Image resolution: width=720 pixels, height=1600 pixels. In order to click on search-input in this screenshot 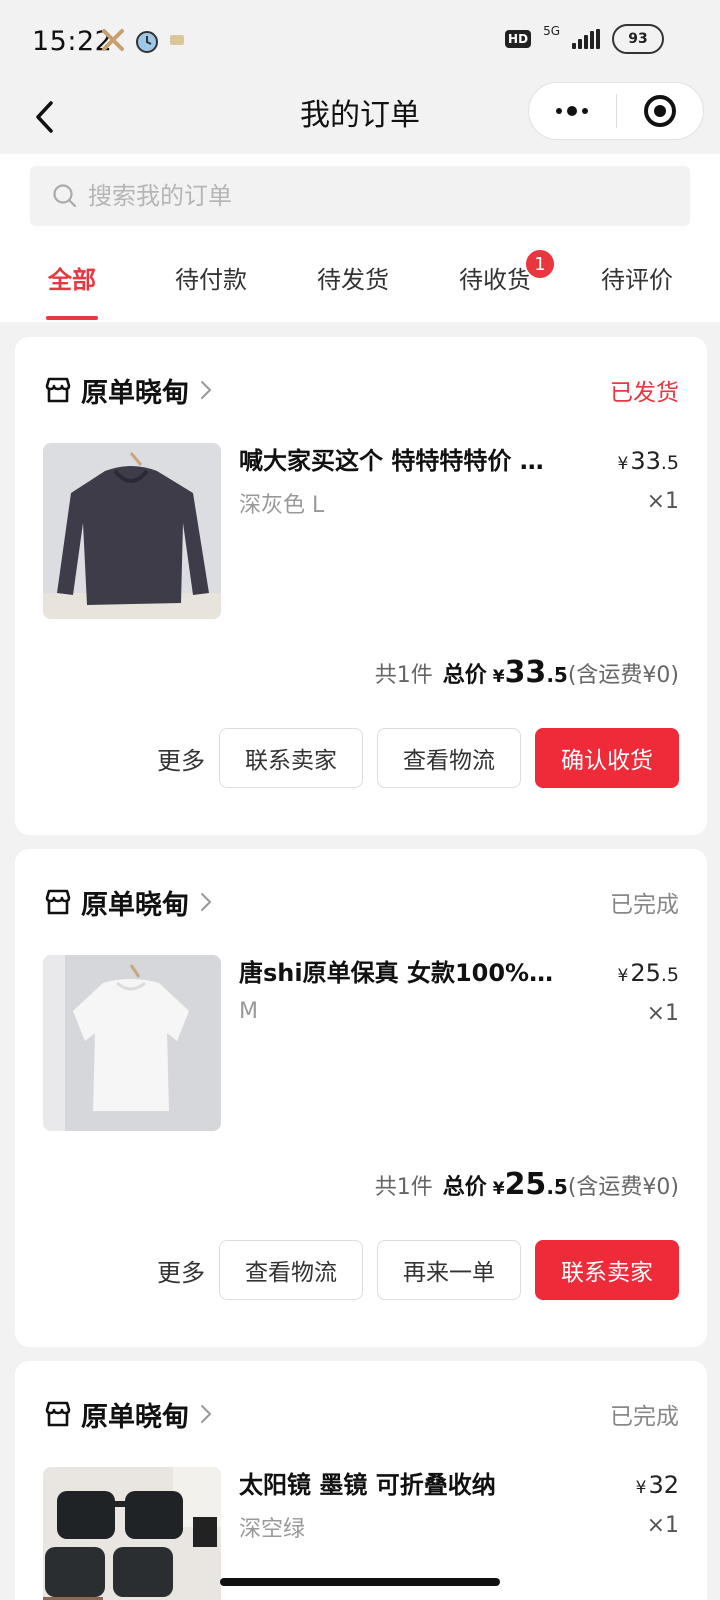, I will do `click(368, 196)`.